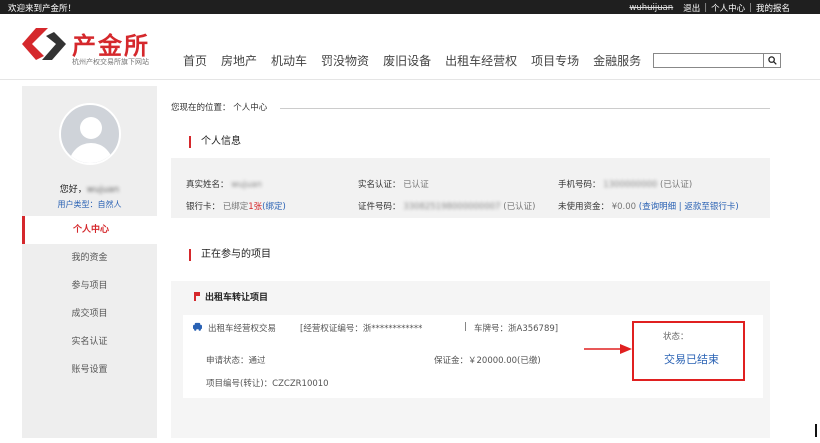  Describe the element at coordinates (242, 328) in the screenshot. I see `project-name: 出租车经营权交易` at that location.